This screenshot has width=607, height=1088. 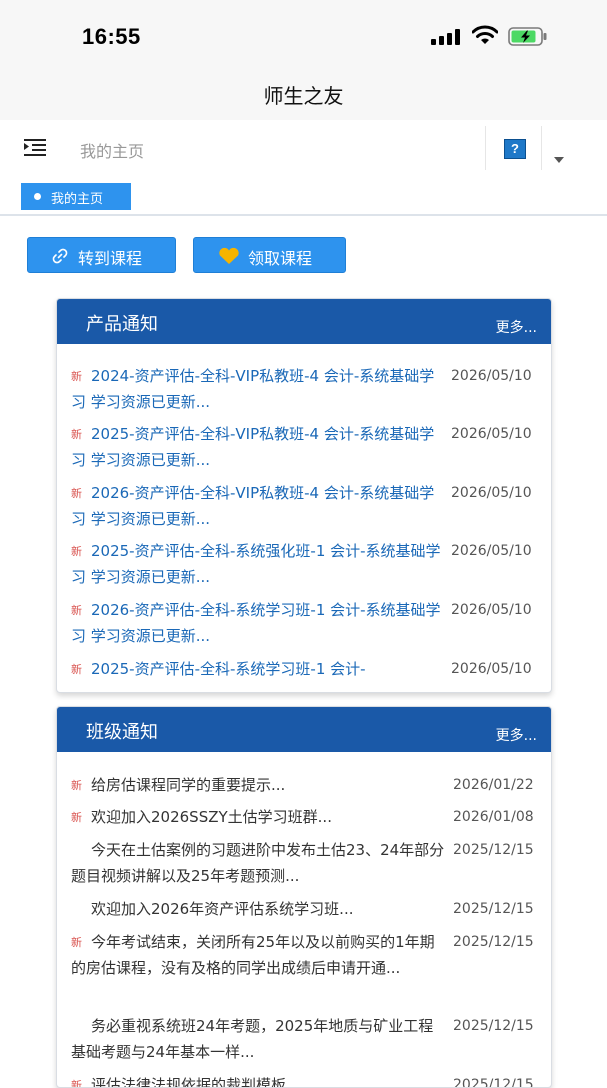 I want to click on dropdown-caret-icon, so click(x=559, y=160).